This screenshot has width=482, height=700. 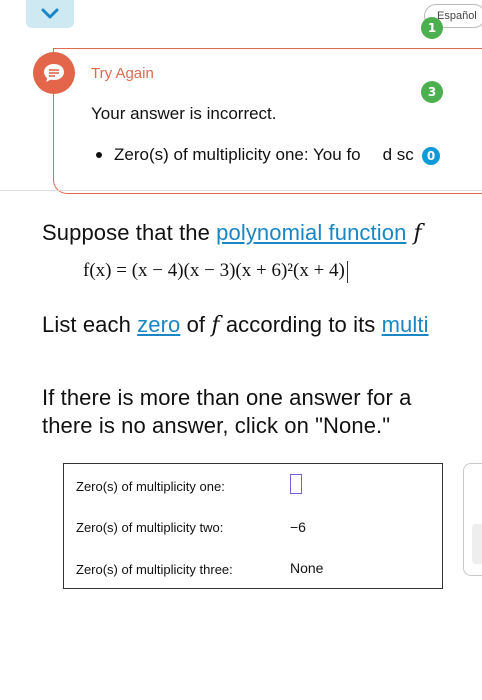 I want to click on question-line-1: Suppose that the polynomial function f, so click(x=232, y=233).